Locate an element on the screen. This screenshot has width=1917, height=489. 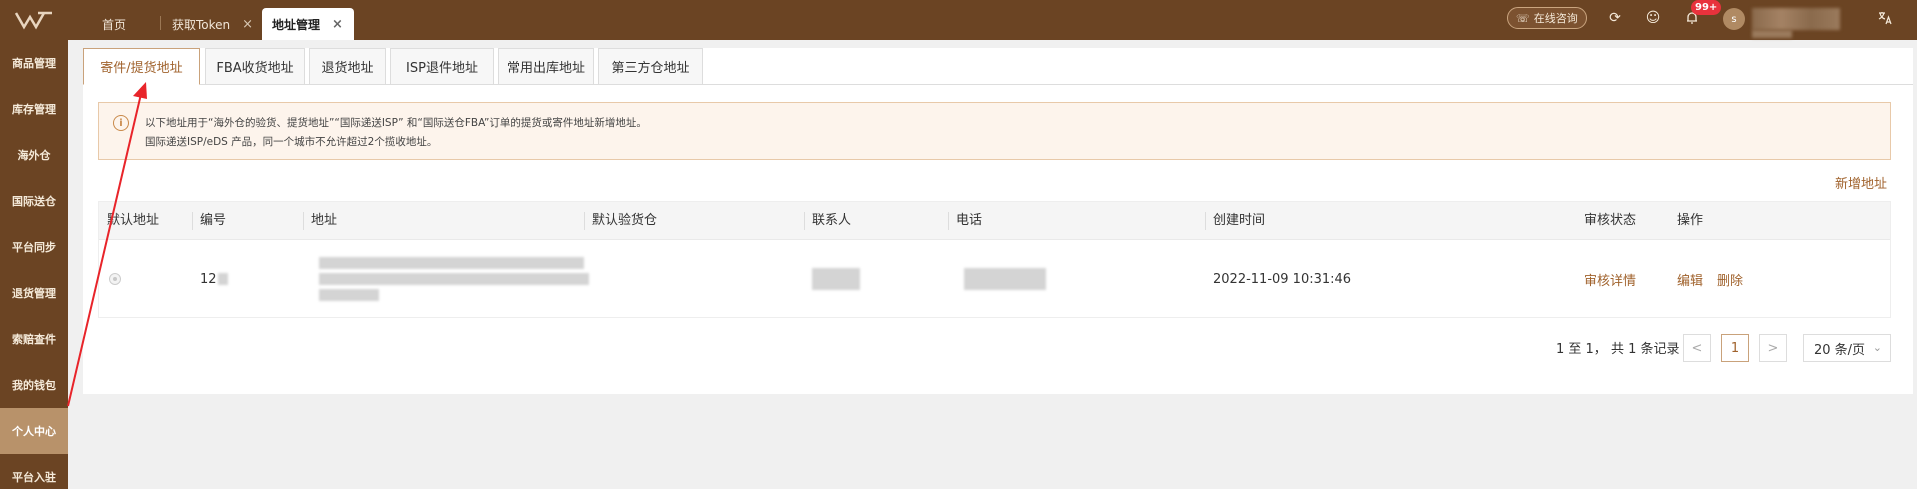
headset-icon: ☏ is located at coordinates (1523, 18).